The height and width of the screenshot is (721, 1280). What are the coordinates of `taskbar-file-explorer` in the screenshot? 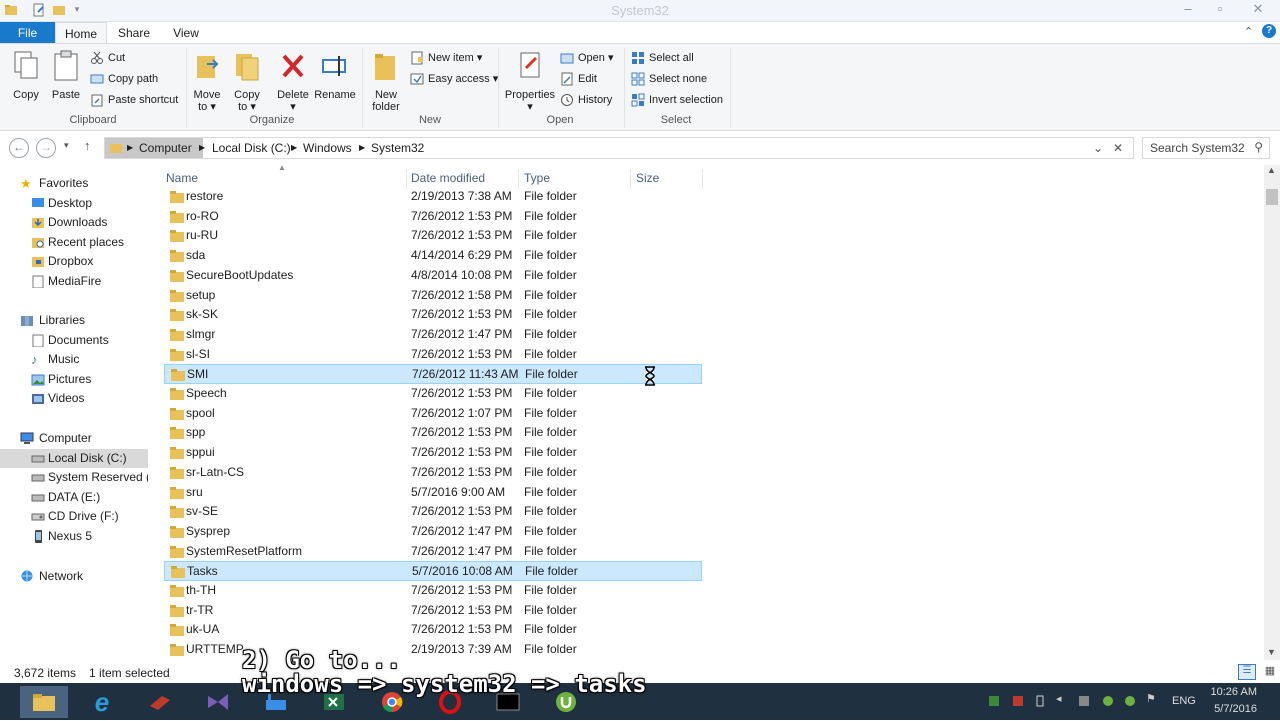 It's located at (44, 702).